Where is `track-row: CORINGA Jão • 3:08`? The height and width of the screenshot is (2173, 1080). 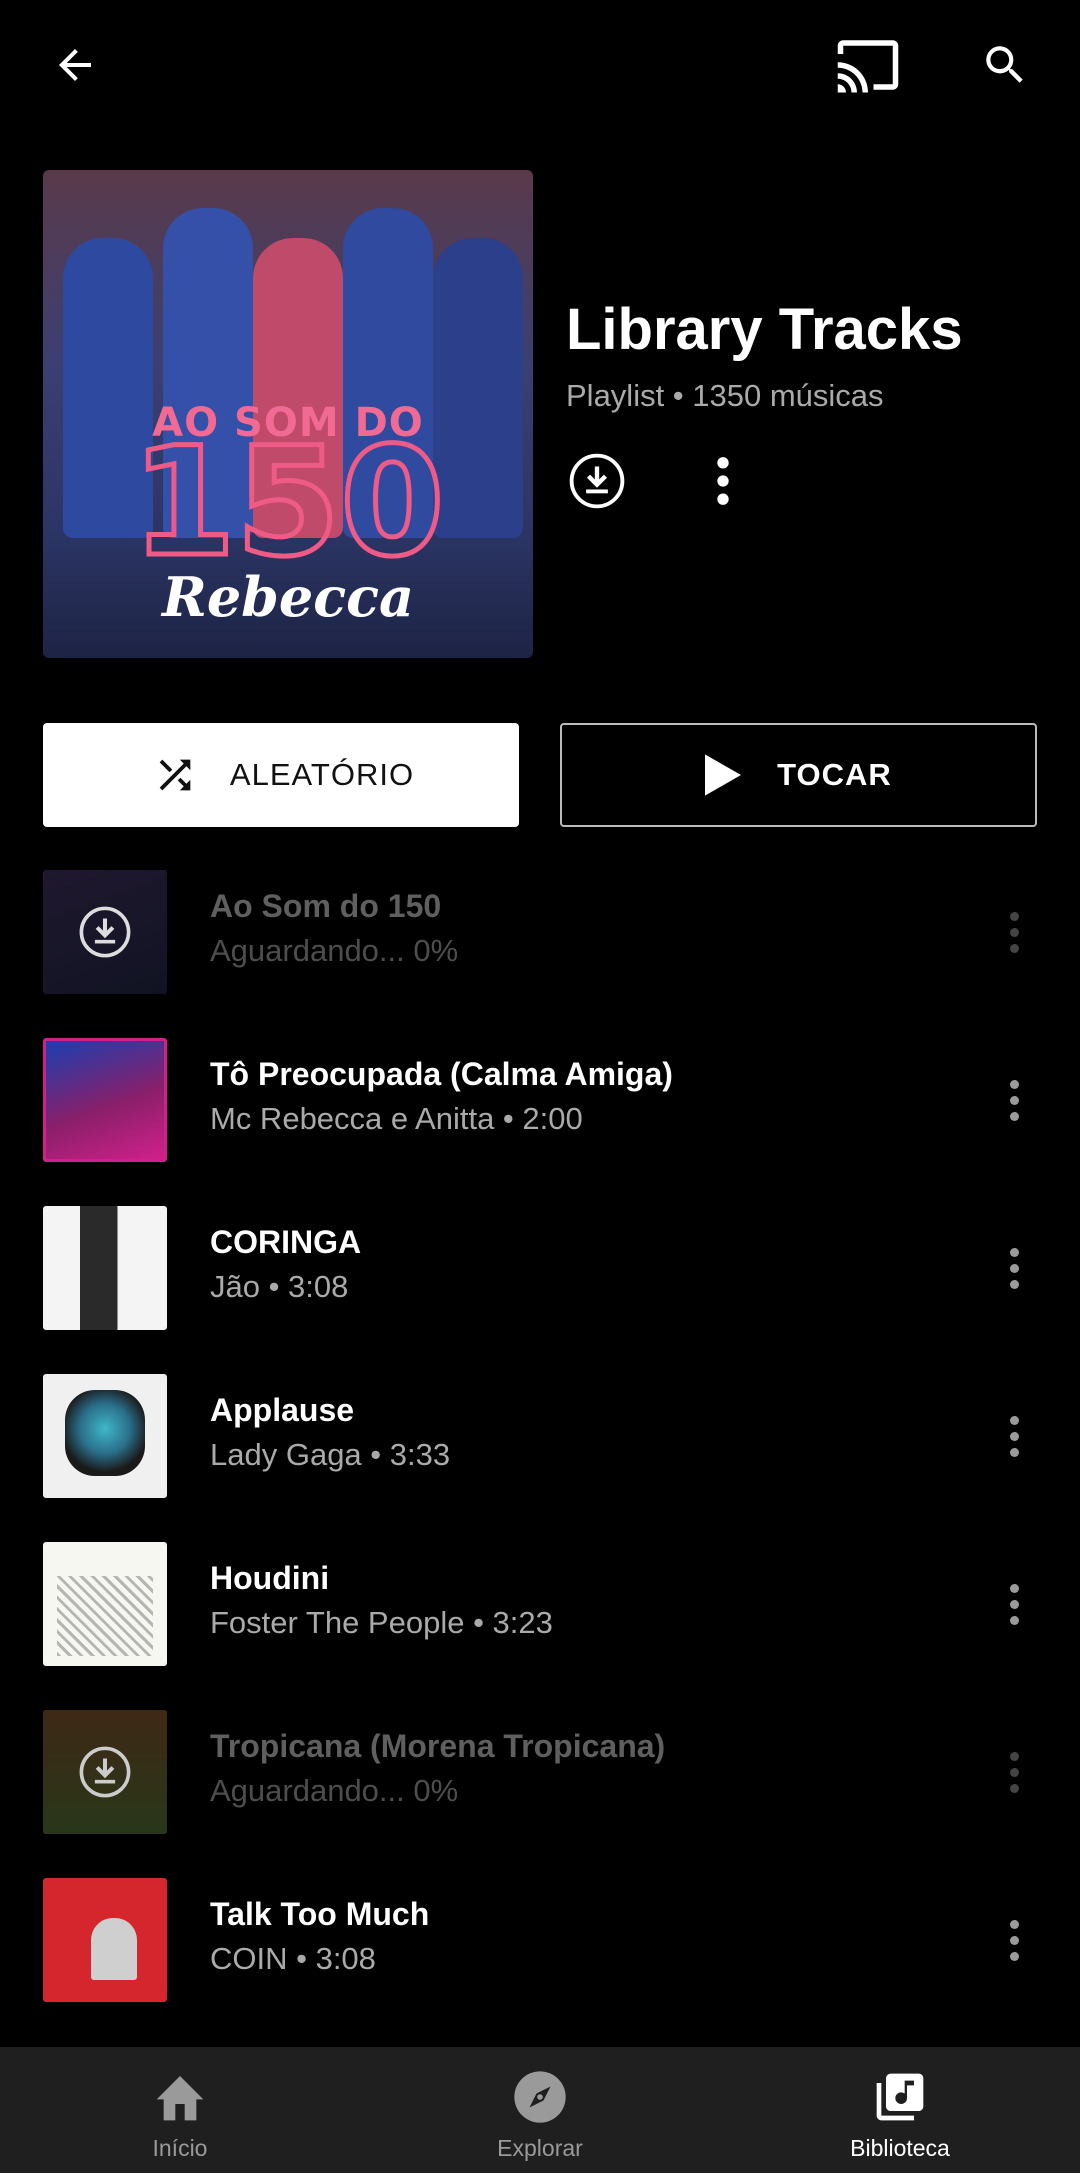
track-row: CORINGA Jão • 3:08 is located at coordinates (540, 1268).